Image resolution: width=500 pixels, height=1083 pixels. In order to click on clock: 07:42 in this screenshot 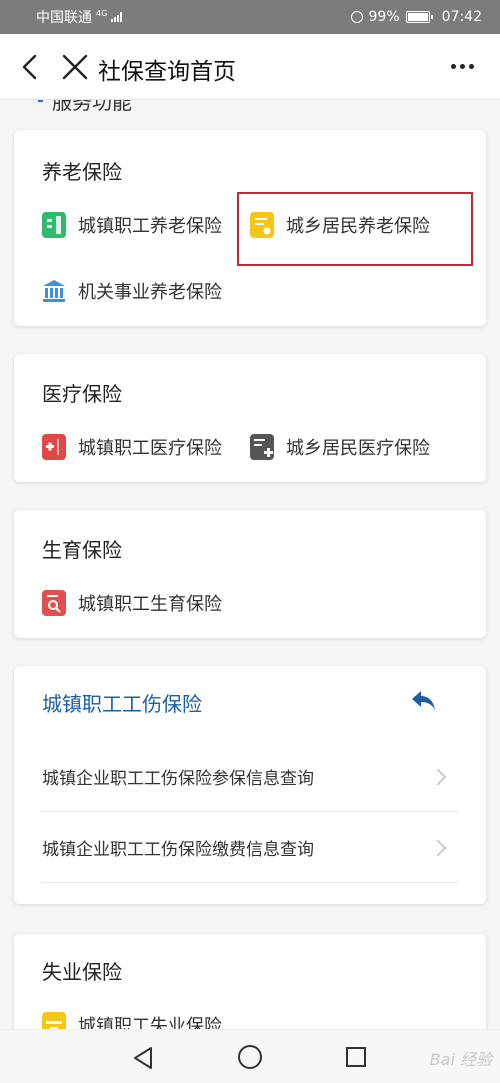, I will do `click(461, 17)`.